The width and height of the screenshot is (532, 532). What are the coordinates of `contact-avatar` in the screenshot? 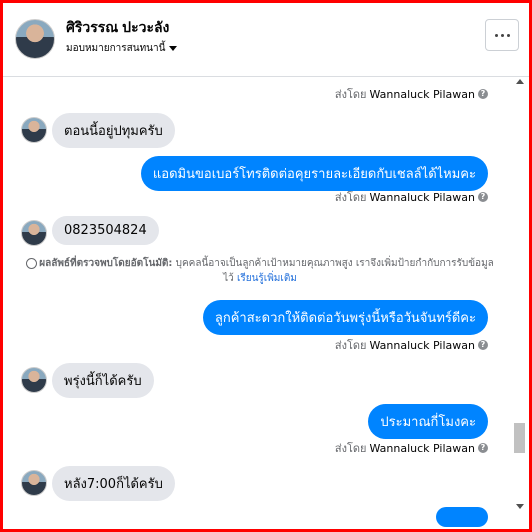 It's located at (35, 39).